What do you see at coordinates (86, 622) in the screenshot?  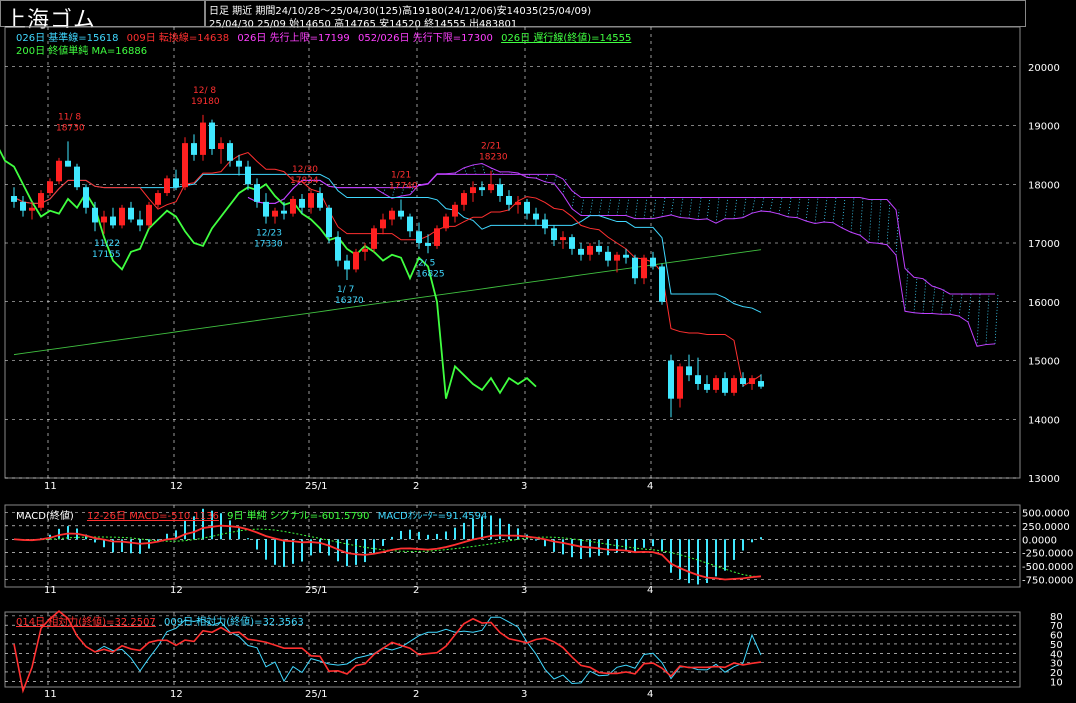 I see `legend-rsi14: 014日 相対力(終値)=32.2507` at bounding box center [86, 622].